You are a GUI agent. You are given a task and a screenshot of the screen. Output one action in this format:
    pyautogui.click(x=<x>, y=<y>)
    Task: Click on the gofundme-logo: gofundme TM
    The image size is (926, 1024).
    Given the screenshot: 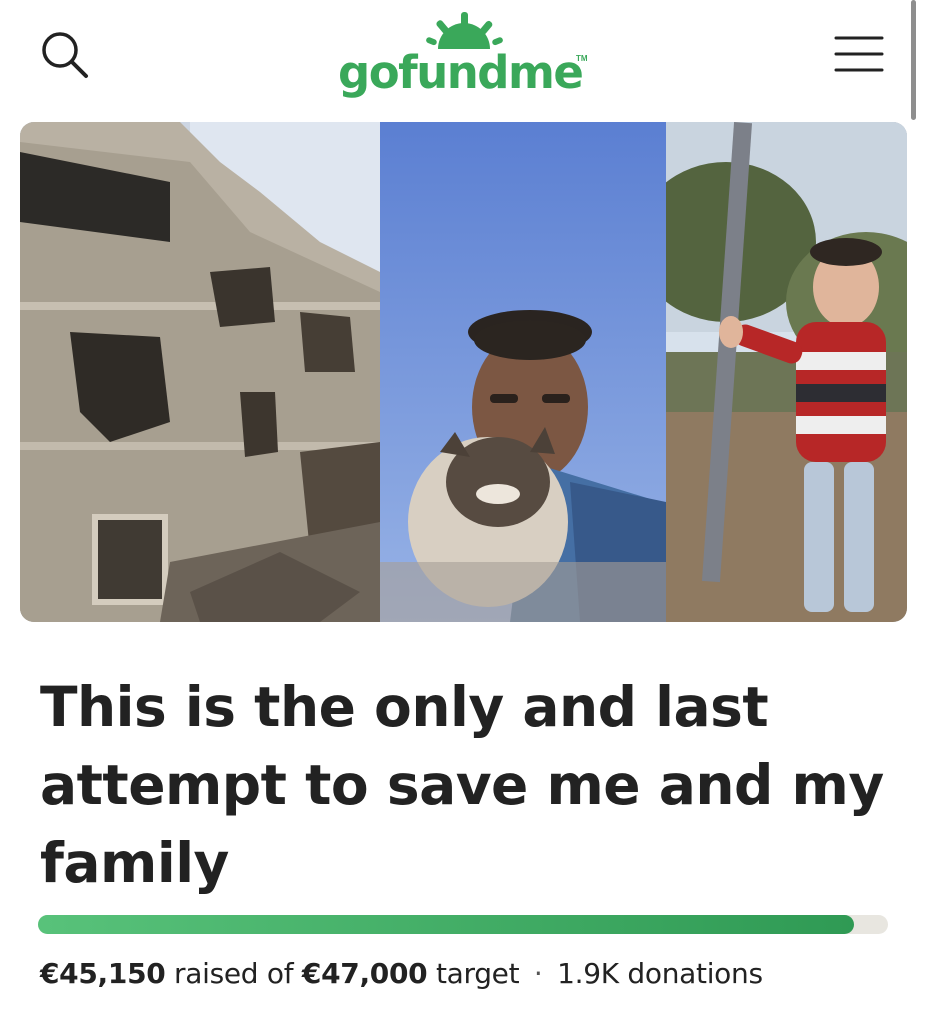 What is the action you would take?
    pyautogui.click(x=465, y=56)
    